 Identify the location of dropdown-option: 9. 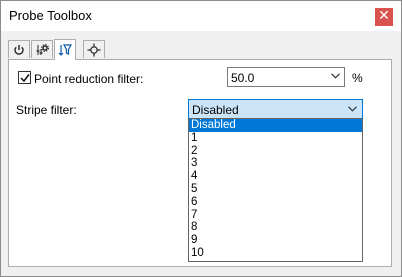
(275, 240).